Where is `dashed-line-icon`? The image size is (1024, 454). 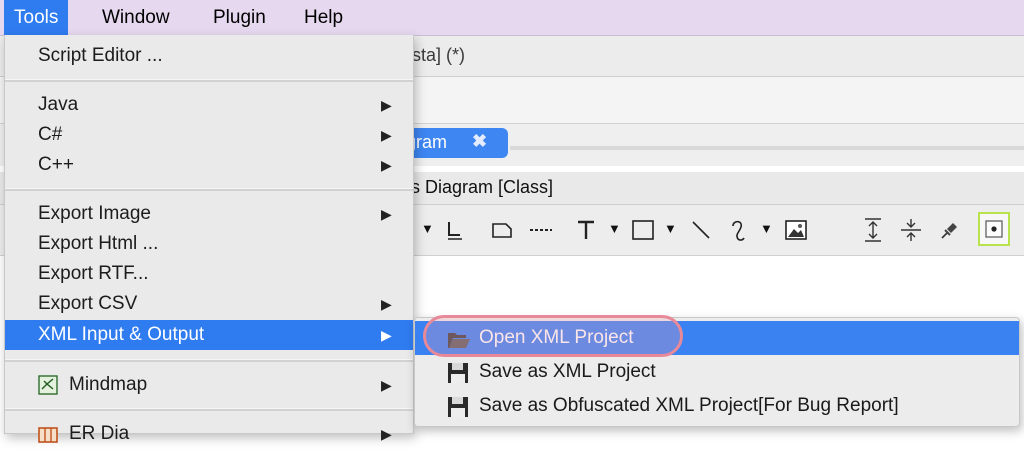
dashed-line-icon is located at coordinates (541, 230).